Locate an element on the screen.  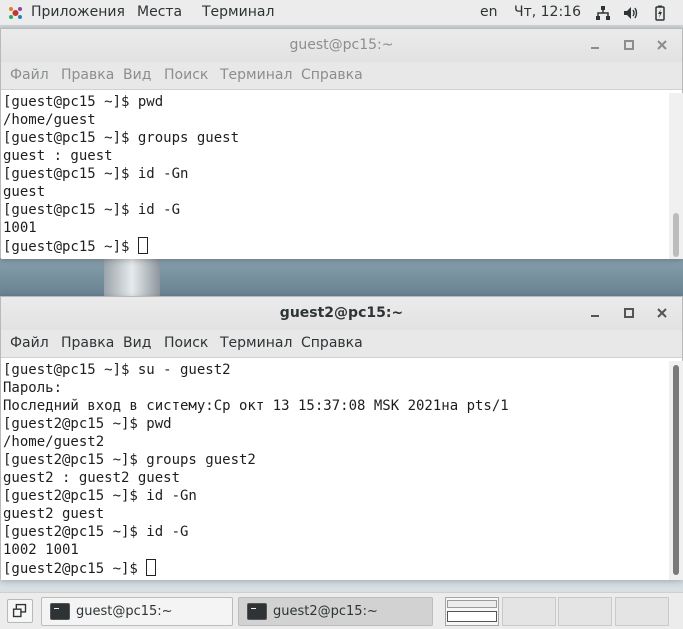
terminal-line: [guest2@pc15 ~]$ groups guest2 is located at coordinates (129, 460).